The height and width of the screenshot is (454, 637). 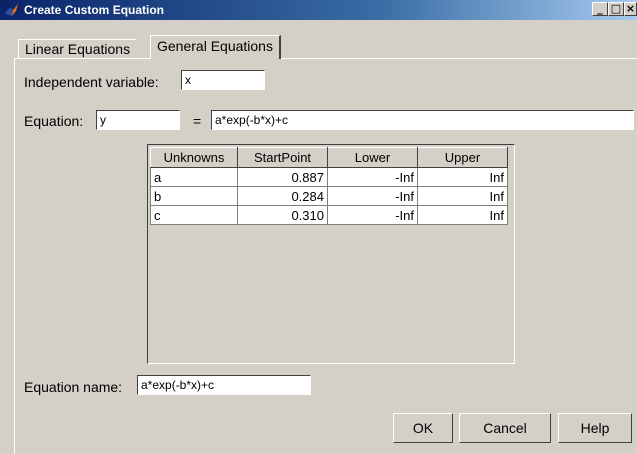 I want to click on cancel-button: Cancel, so click(x=505, y=428).